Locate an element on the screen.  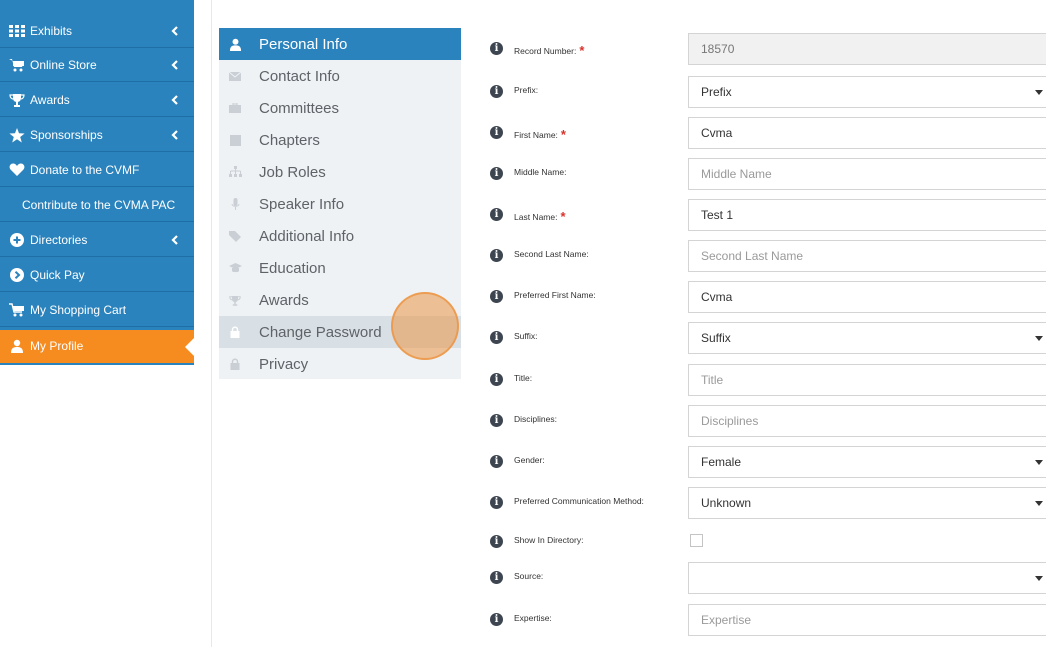
first-name-input: Cvma is located at coordinates (867, 133).